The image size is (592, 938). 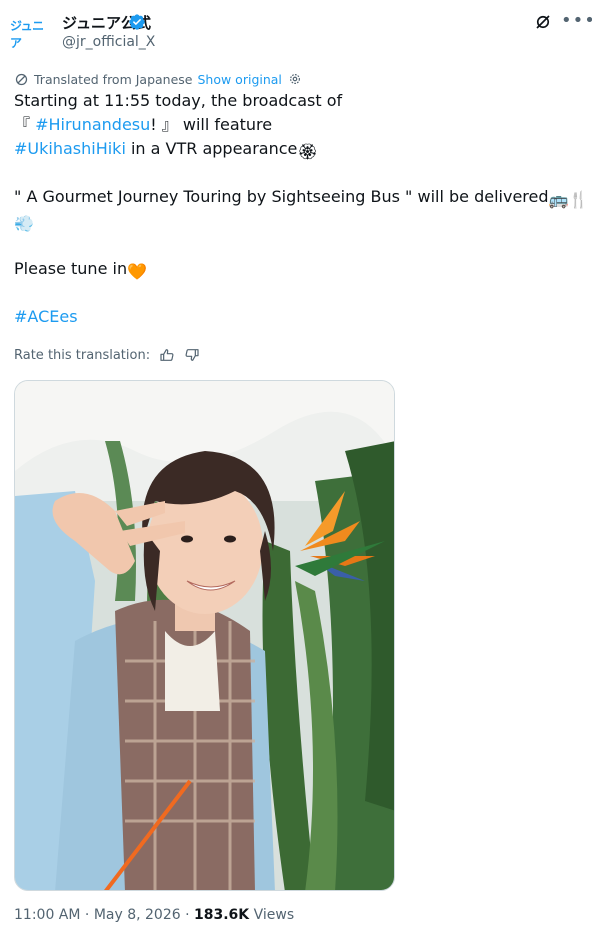 What do you see at coordinates (299, 317) in the screenshot?
I see `tweet-line: #ACEes` at bounding box center [299, 317].